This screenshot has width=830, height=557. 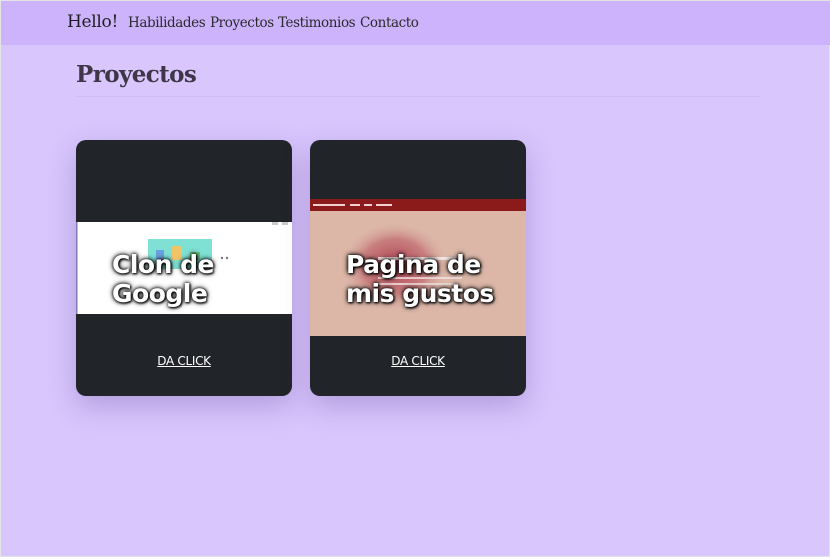 What do you see at coordinates (167, 23) in the screenshot?
I see `nav-link-habilidades: Habilidades` at bounding box center [167, 23].